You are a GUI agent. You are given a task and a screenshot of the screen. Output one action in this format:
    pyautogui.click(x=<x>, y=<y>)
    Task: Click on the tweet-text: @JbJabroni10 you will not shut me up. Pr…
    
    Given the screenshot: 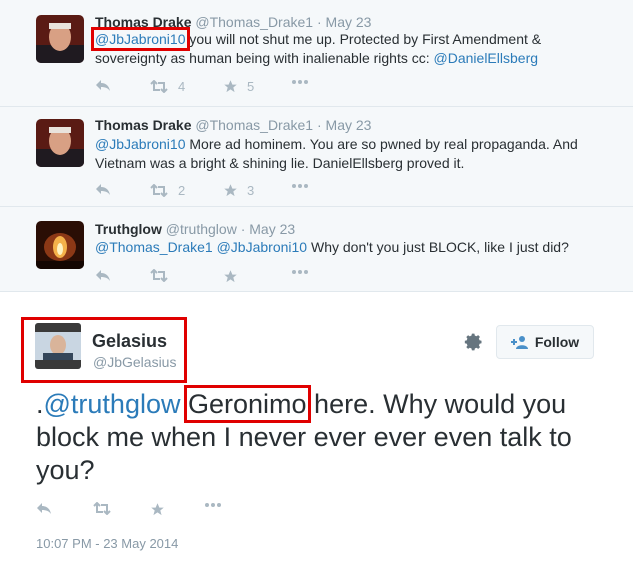 What is the action you would take?
    pyautogui.click(x=353, y=47)
    